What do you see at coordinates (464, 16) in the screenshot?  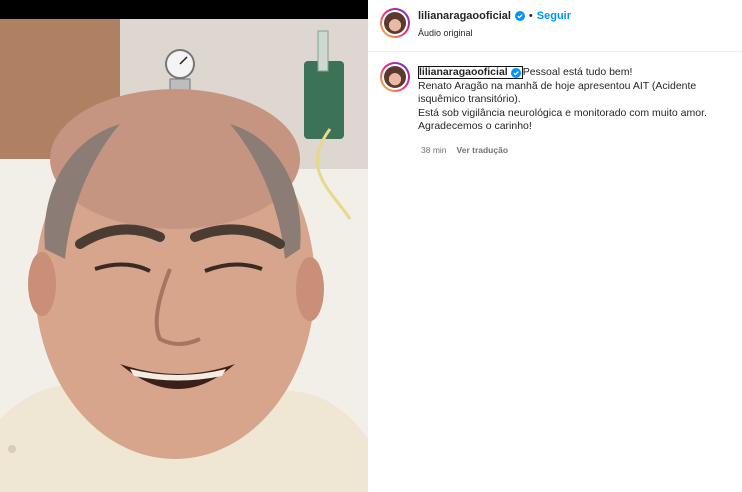 I see `author-username: lilianaragaooficial` at bounding box center [464, 16].